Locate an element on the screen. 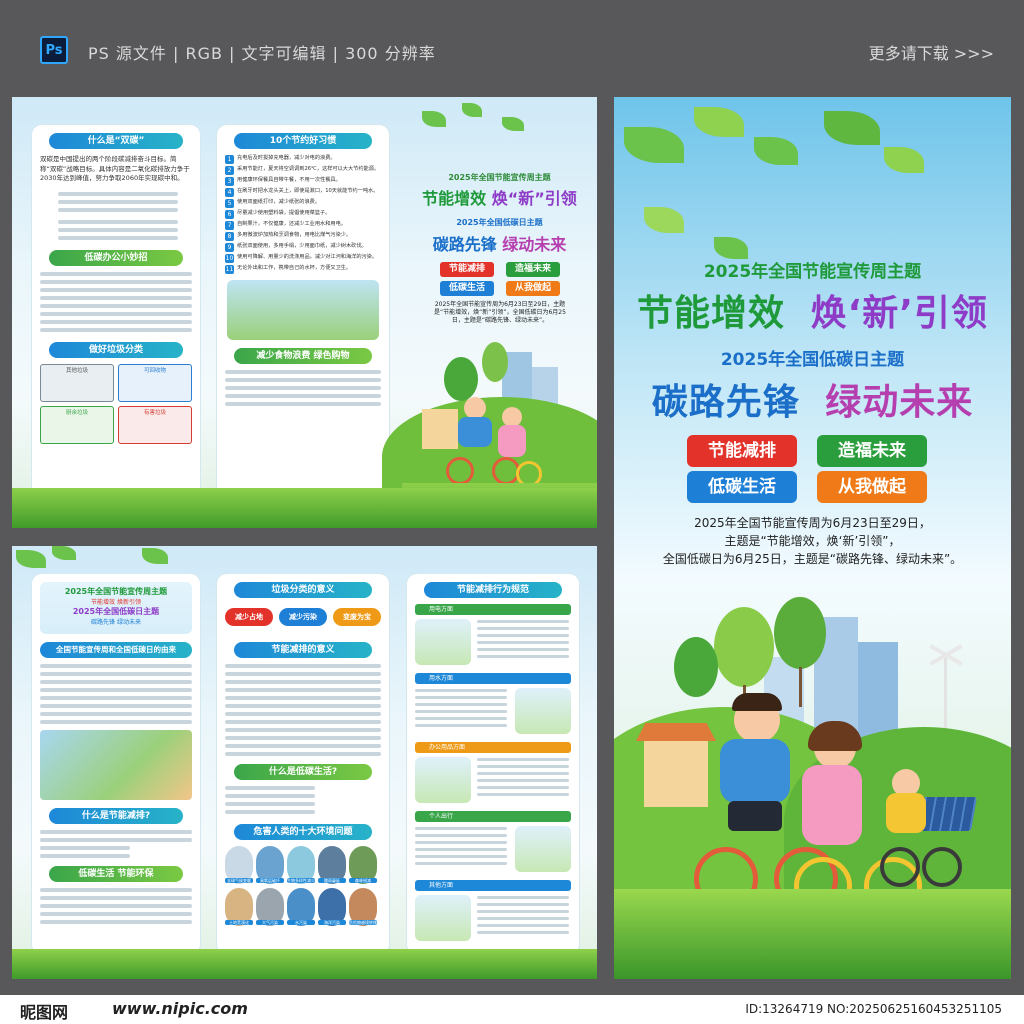 This screenshot has width=1024, height=1024. habit-item: 10 使用可降解、用量少的洗涤用品，减少对江河和海洋的污染。 is located at coordinates (303, 258).